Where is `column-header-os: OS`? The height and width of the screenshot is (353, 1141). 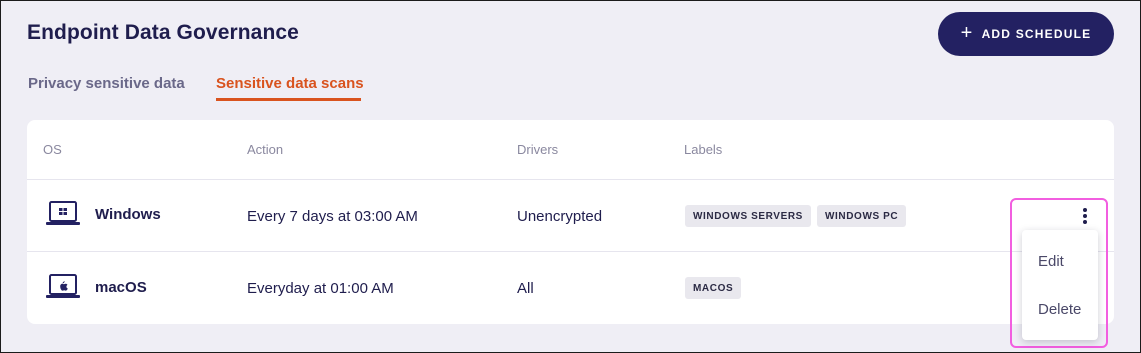 column-header-os: OS is located at coordinates (52, 149).